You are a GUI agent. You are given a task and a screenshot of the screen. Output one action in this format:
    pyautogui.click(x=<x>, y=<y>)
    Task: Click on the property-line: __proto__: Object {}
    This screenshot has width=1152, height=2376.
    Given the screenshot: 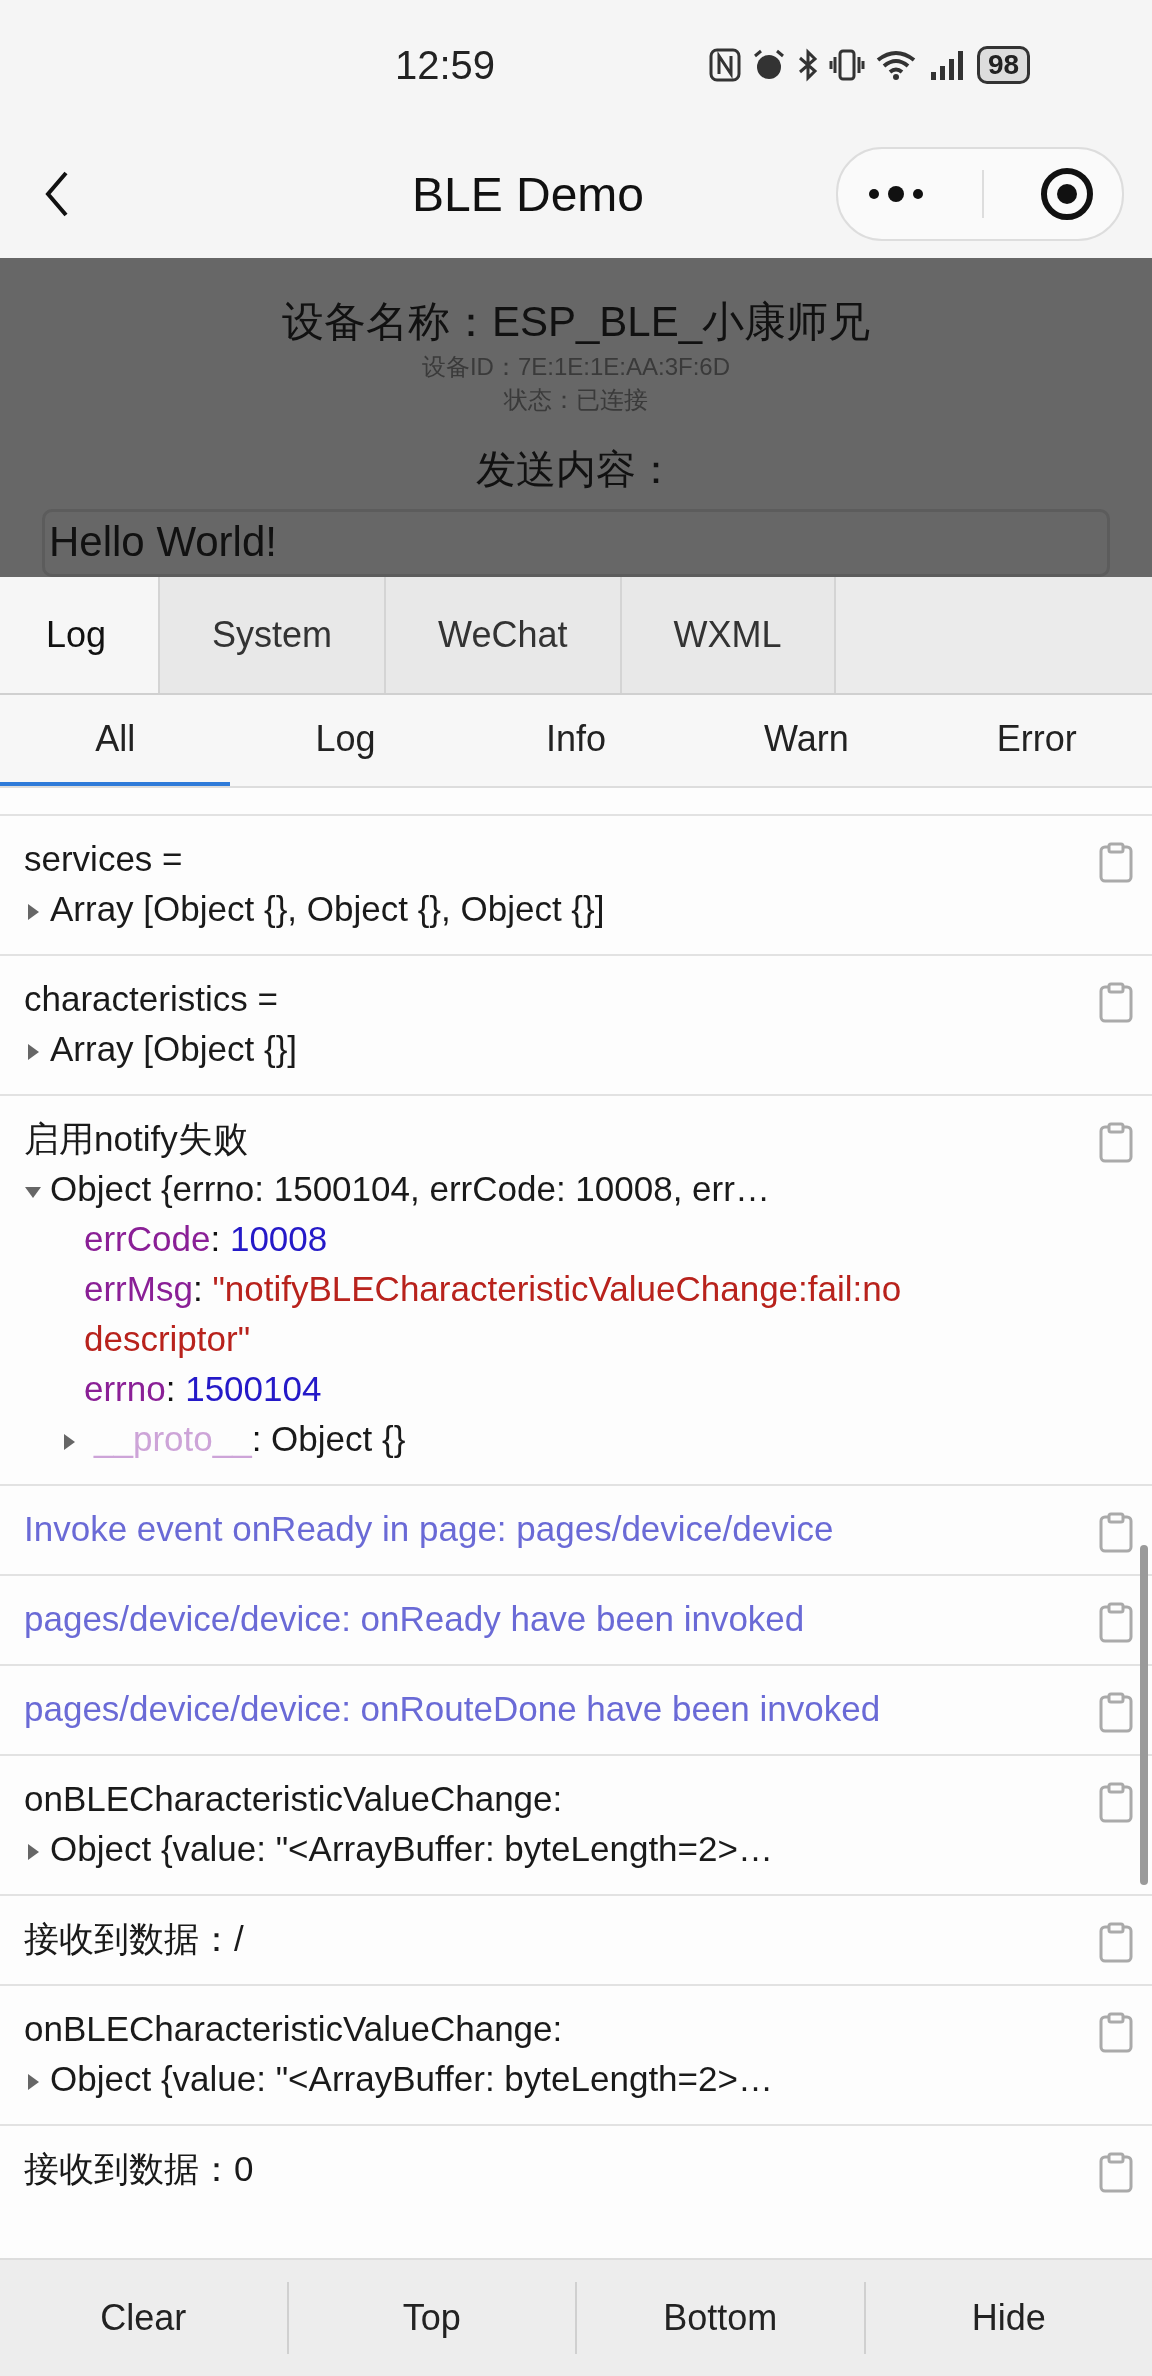 What is the action you would take?
    pyautogui.click(x=250, y=1439)
    